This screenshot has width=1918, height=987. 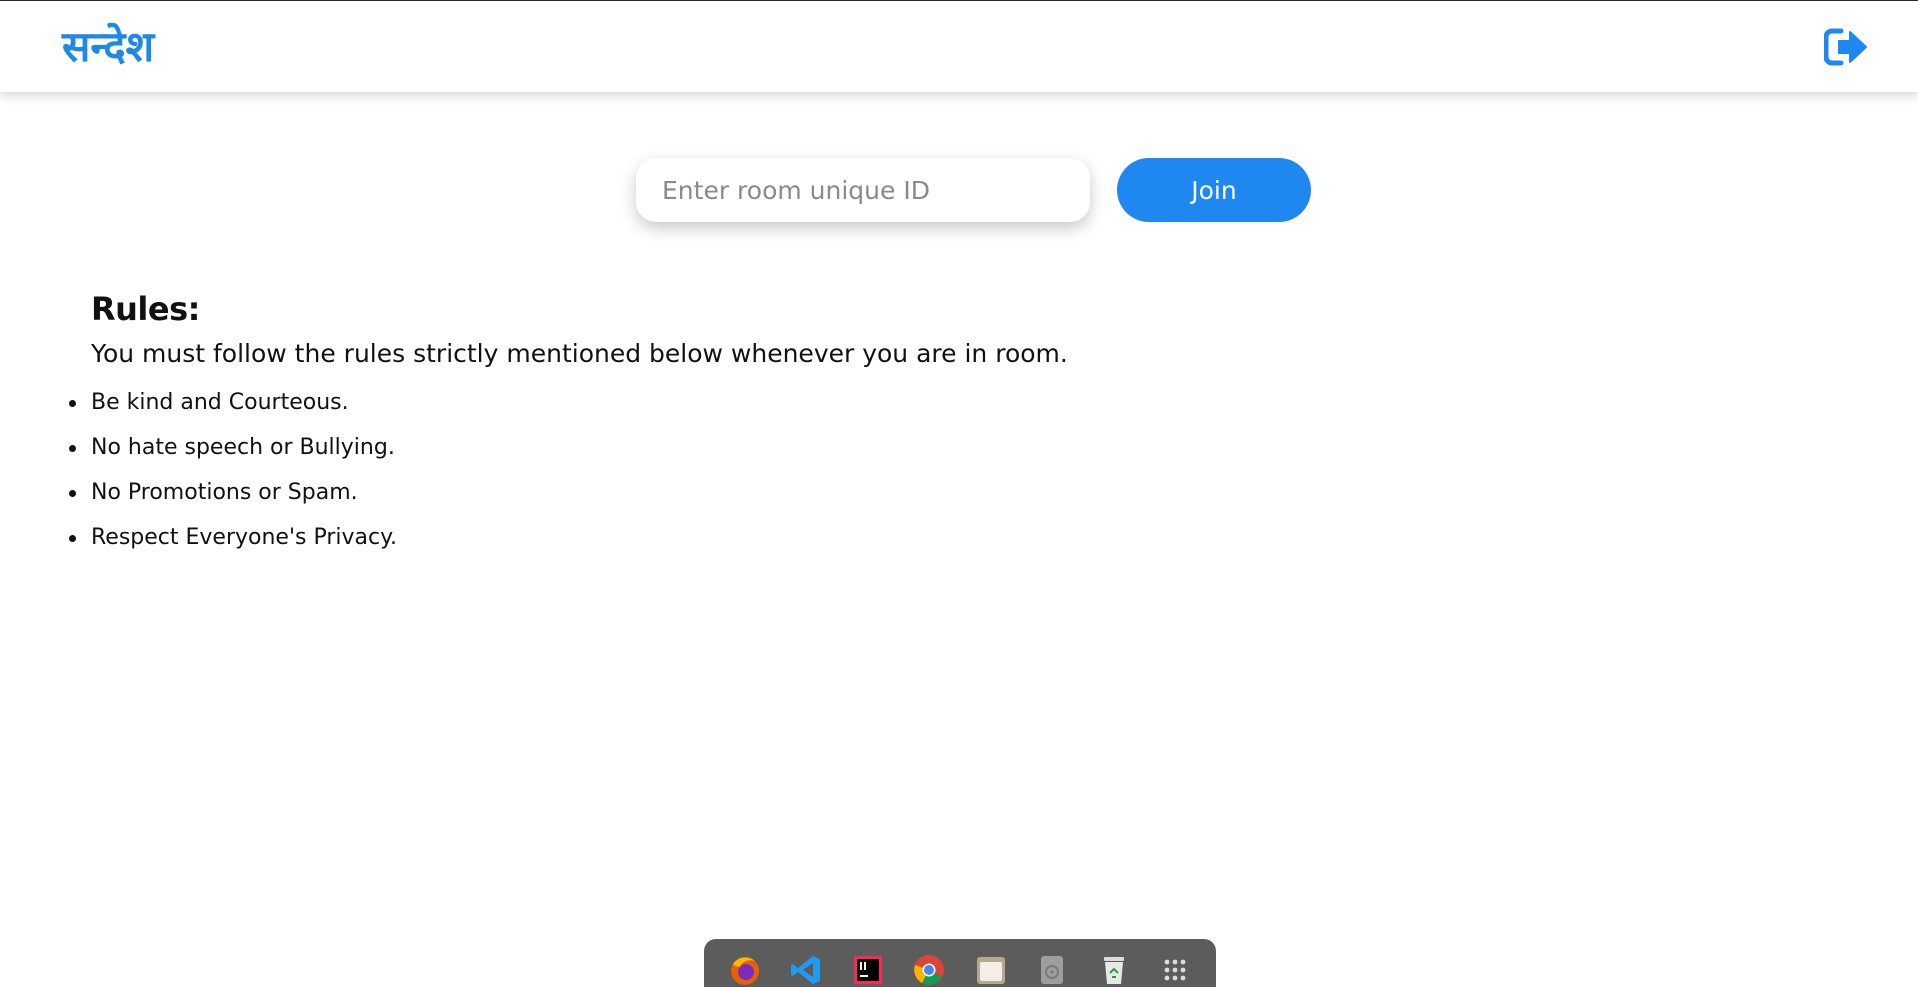 What do you see at coordinates (959, 46) in the screenshot?
I see `navbar: सन्देश` at bounding box center [959, 46].